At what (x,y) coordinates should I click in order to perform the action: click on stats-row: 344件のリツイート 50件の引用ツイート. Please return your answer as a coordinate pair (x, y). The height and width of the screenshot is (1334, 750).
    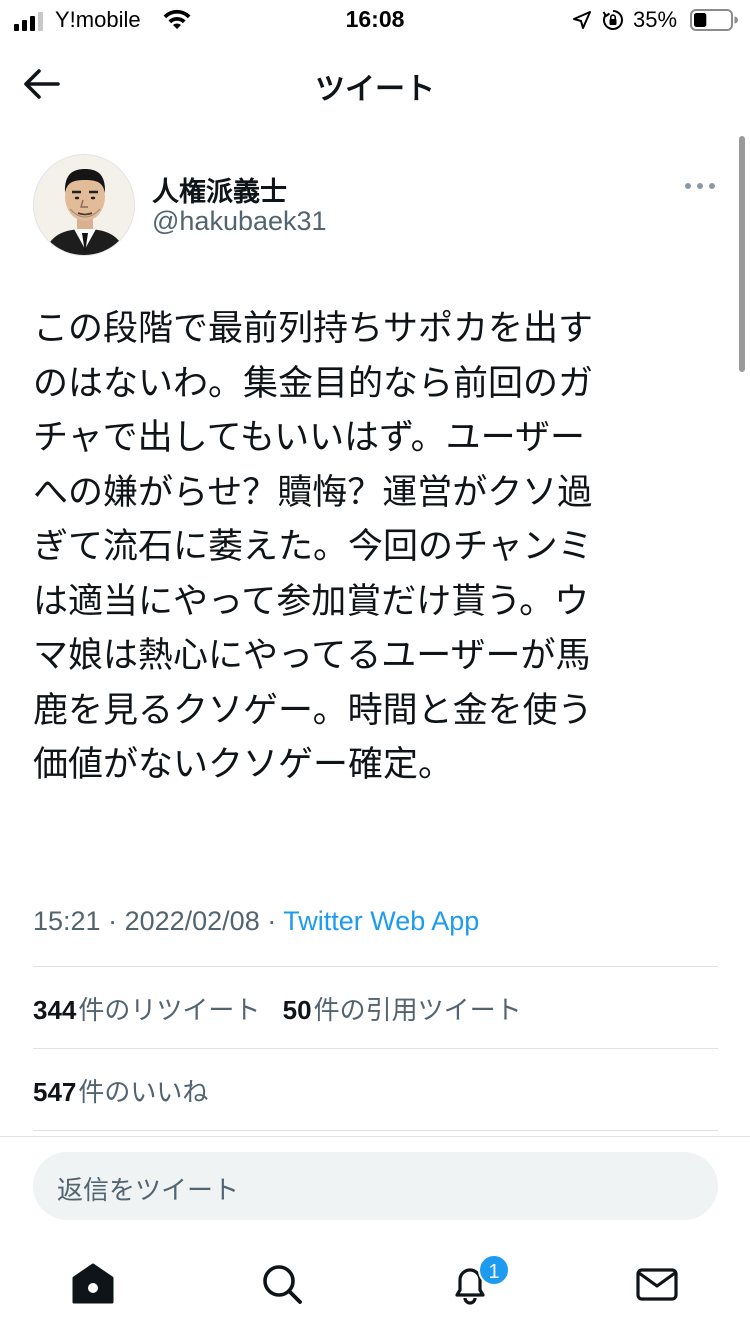
    Looking at the image, I should click on (284, 1008).